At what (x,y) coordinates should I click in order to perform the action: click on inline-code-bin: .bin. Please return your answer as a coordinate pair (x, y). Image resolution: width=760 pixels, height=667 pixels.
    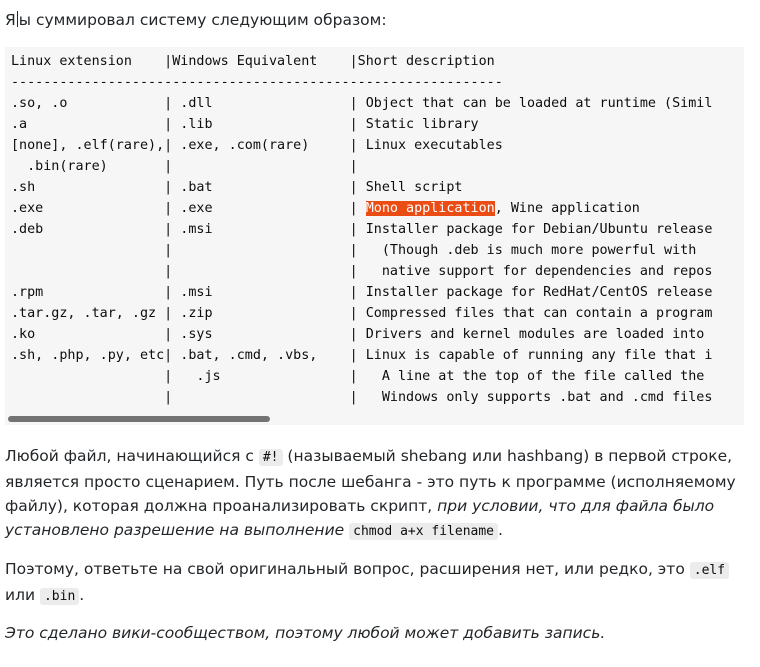
    Looking at the image, I should click on (59, 596).